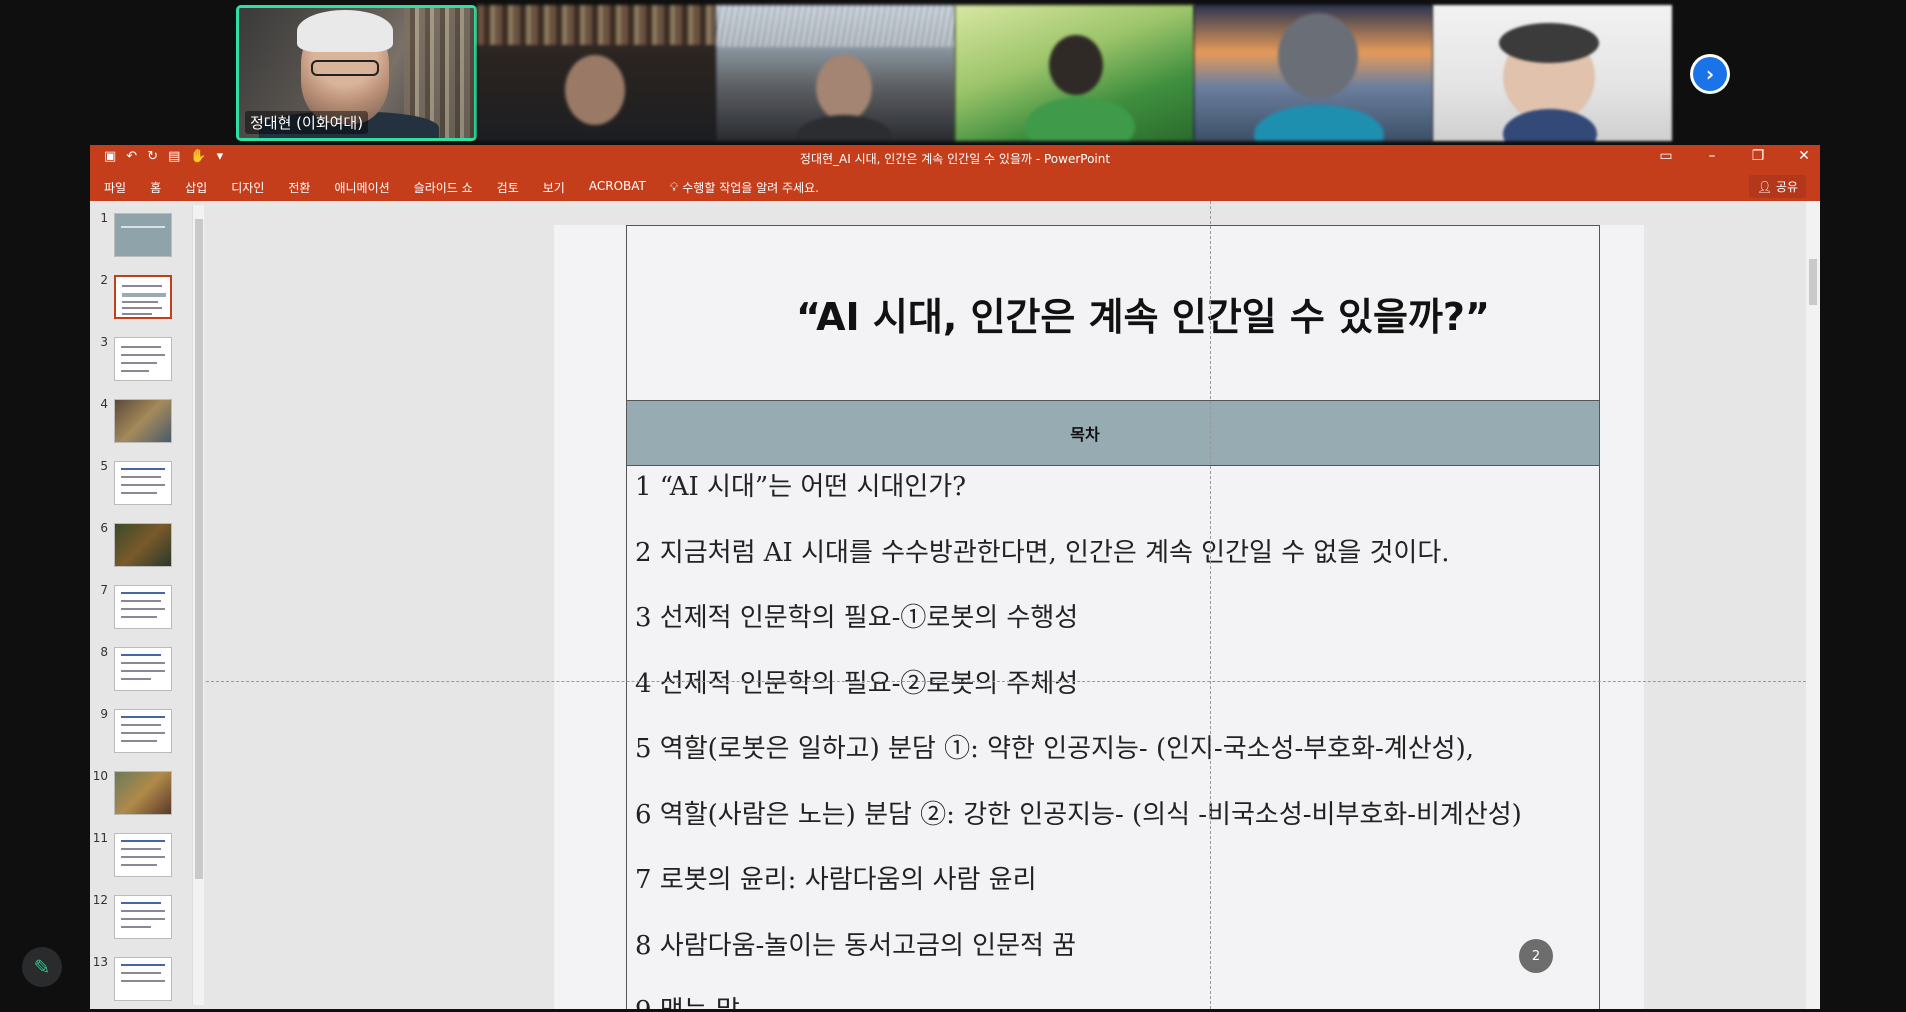 This screenshot has height=1012, width=1906. I want to click on toc-item: 8 사람다움-놀이는 동서고금의 인문적 꿈, so click(1078, 962).